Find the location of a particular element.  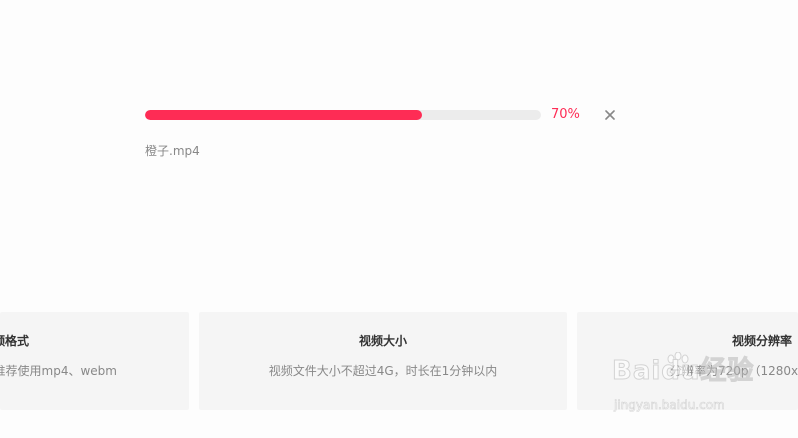

progress-percent: 70% is located at coordinates (565, 114).